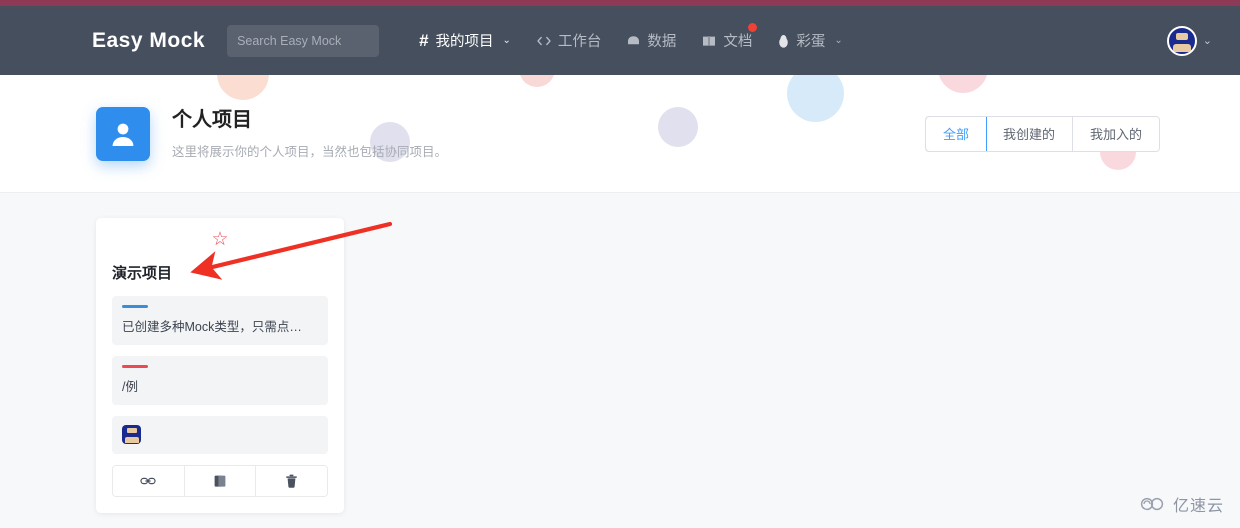 This screenshot has width=1240, height=528. Describe the element at coordinates (310, 151) in the screenshot. I see `page-subtitle: 这里将展示你的个人项目，当然也包括协同项目。` at that location.